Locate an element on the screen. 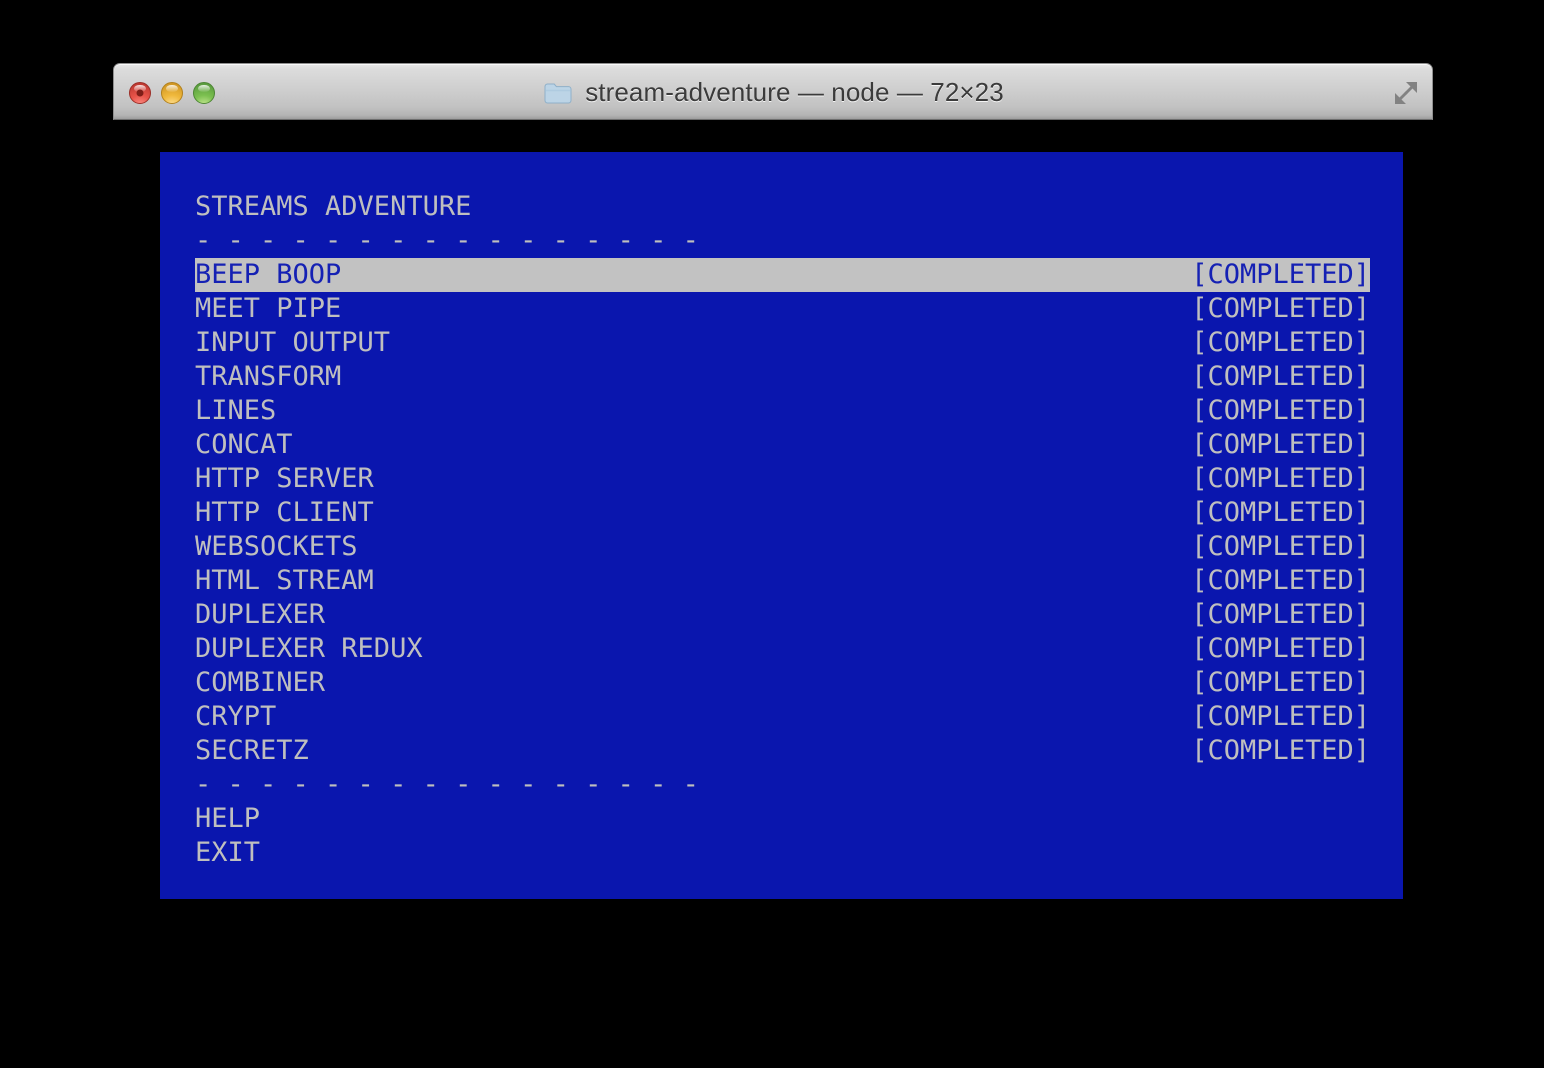 This screenshot has width=1544, height=1068. list-item-label: HTML STREAM is located at coordinates (284, 580).